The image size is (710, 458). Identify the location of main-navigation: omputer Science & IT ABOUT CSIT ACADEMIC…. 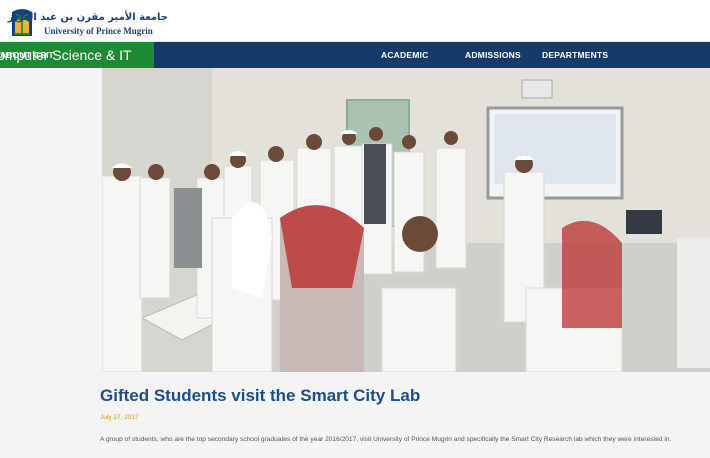
(355, 55).